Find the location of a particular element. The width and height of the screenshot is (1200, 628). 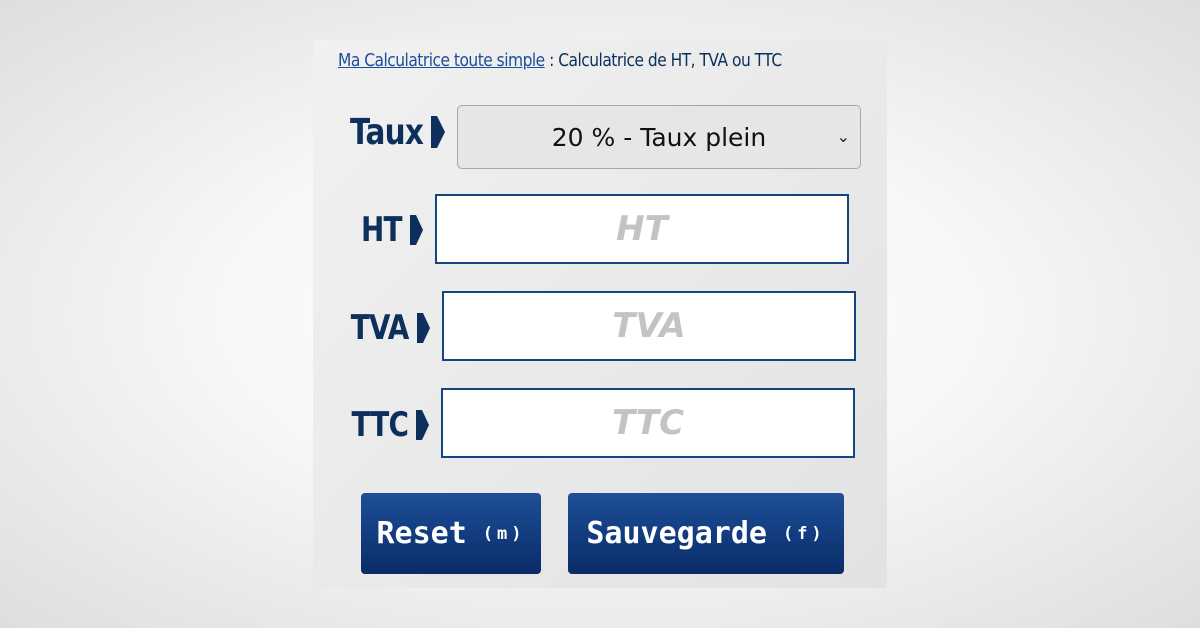

tva-input is located at coordinates (649, 326).